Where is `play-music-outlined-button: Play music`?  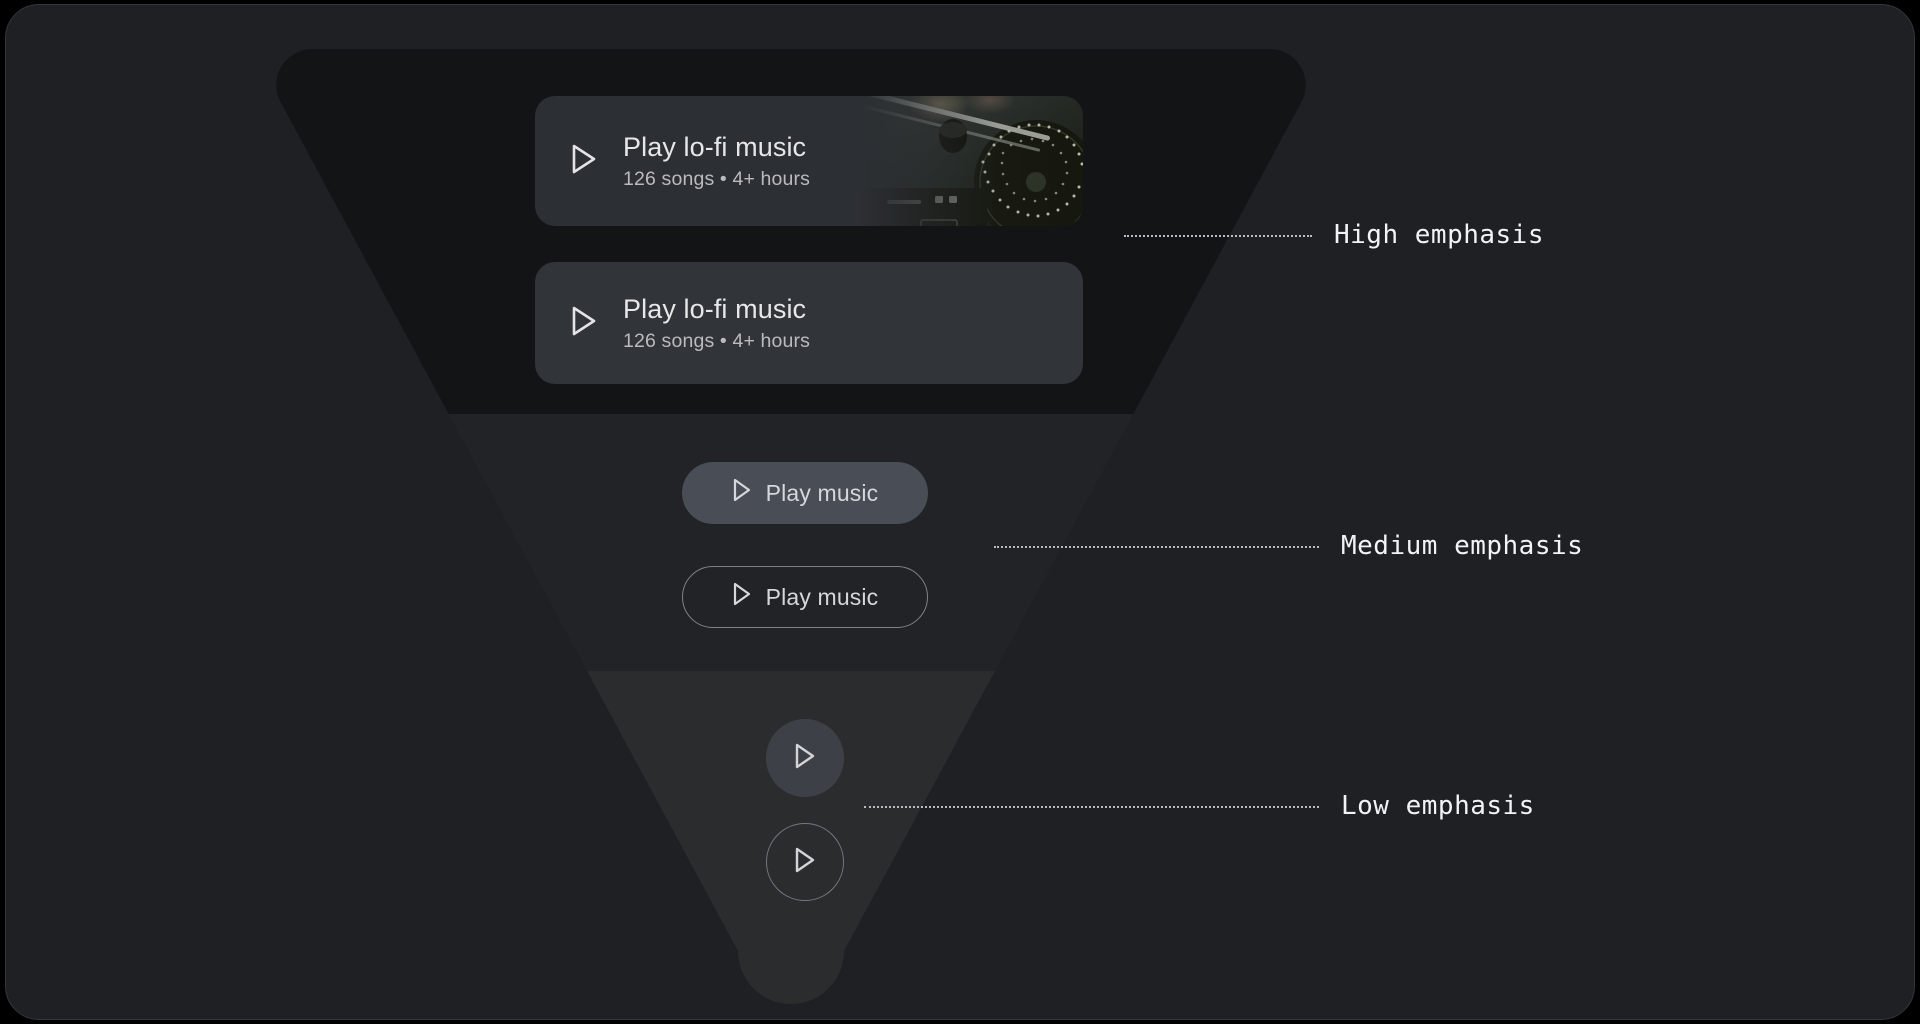 play-music-outlined-button: Play music is located at coordinates (805, 597).